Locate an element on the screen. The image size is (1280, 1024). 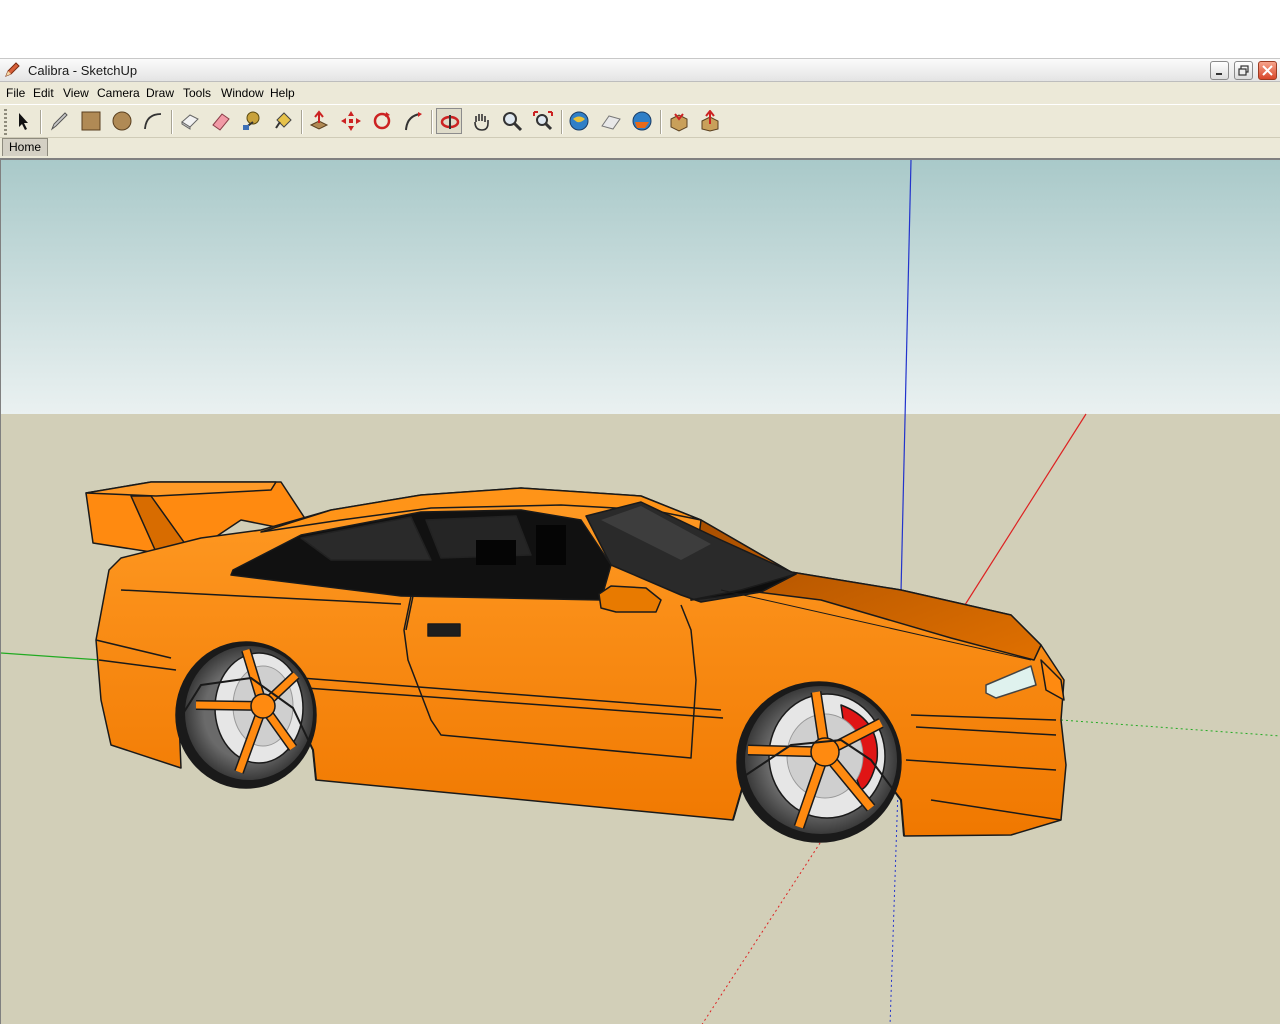
get-models-icon is located at coordinates (679, 122).